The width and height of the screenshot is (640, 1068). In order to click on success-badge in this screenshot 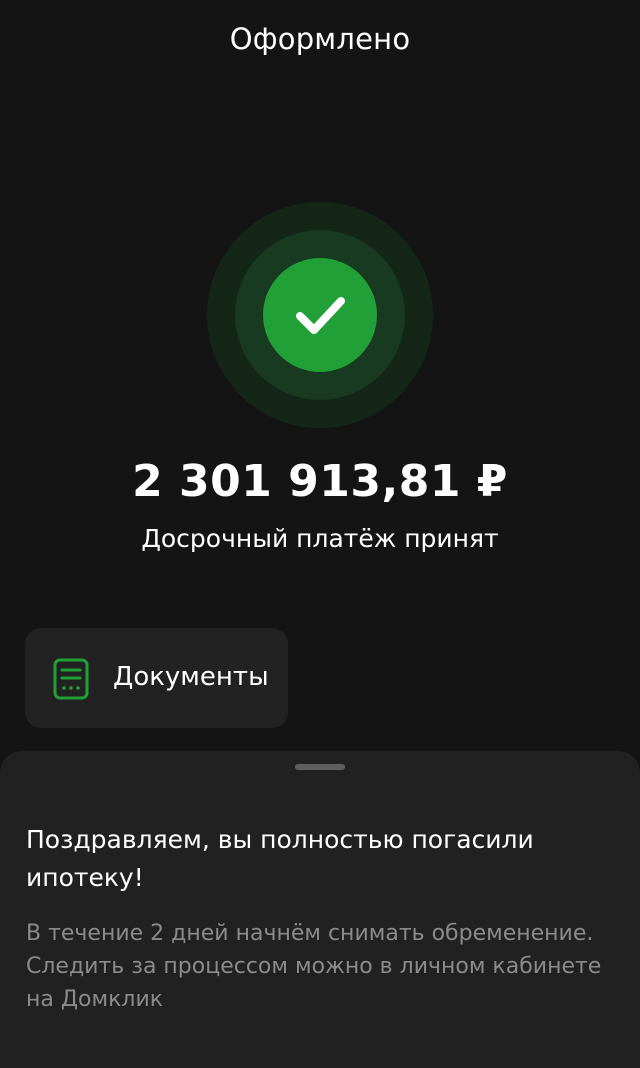, I will do `click(320, 315)`.